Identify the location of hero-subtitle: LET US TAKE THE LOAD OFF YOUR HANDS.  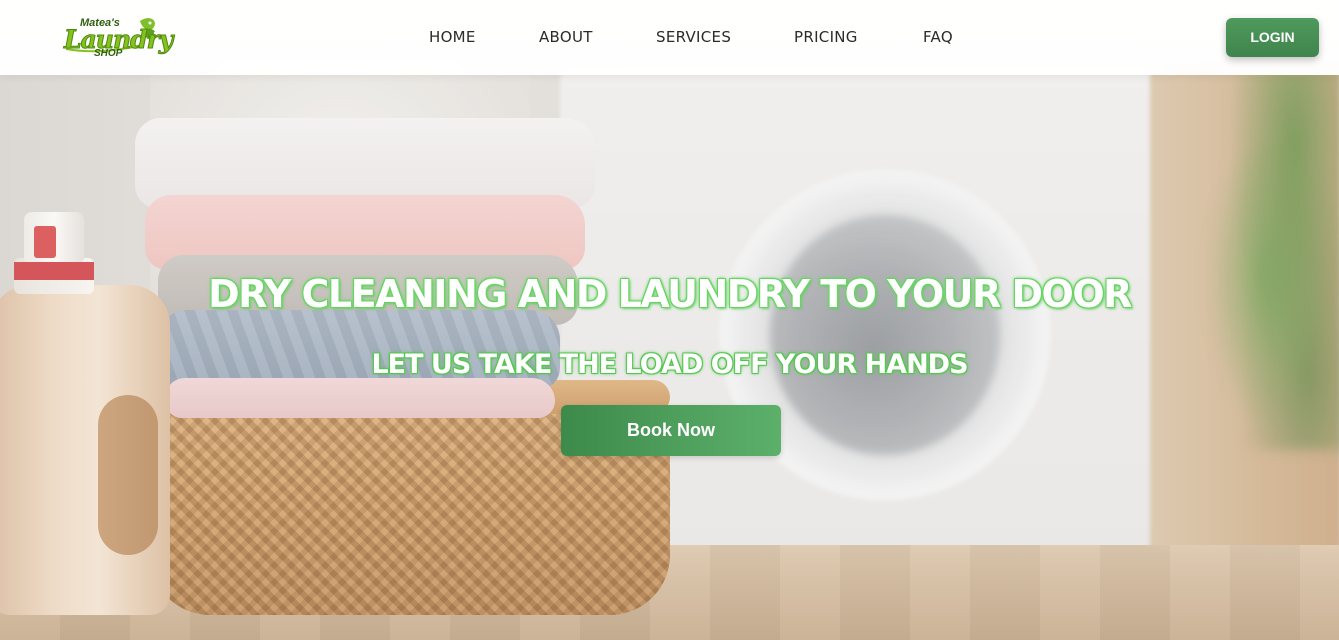
(669, 364).